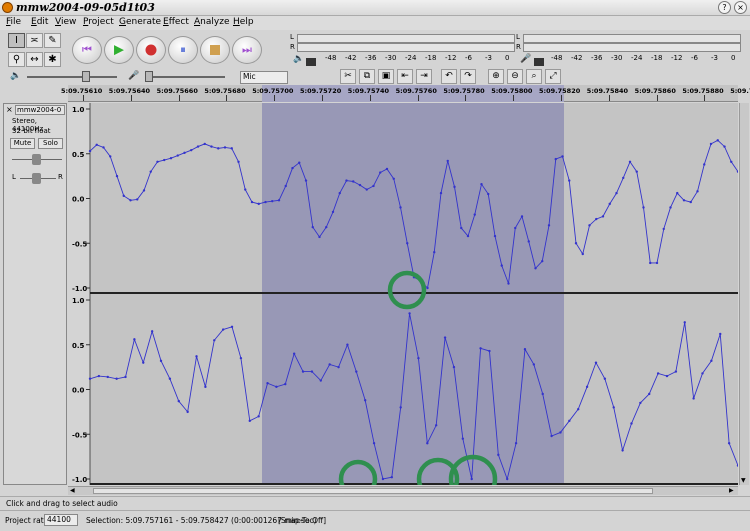 The image size is (750, 531). Describe the element at coordinates (451, 58) in the screenshot. I see `meter-scale-label: -12` at that location.